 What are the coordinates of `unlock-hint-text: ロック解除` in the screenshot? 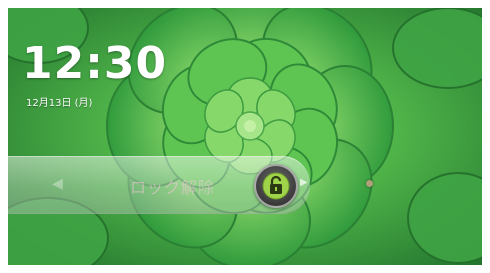 It's located at (173, 187).